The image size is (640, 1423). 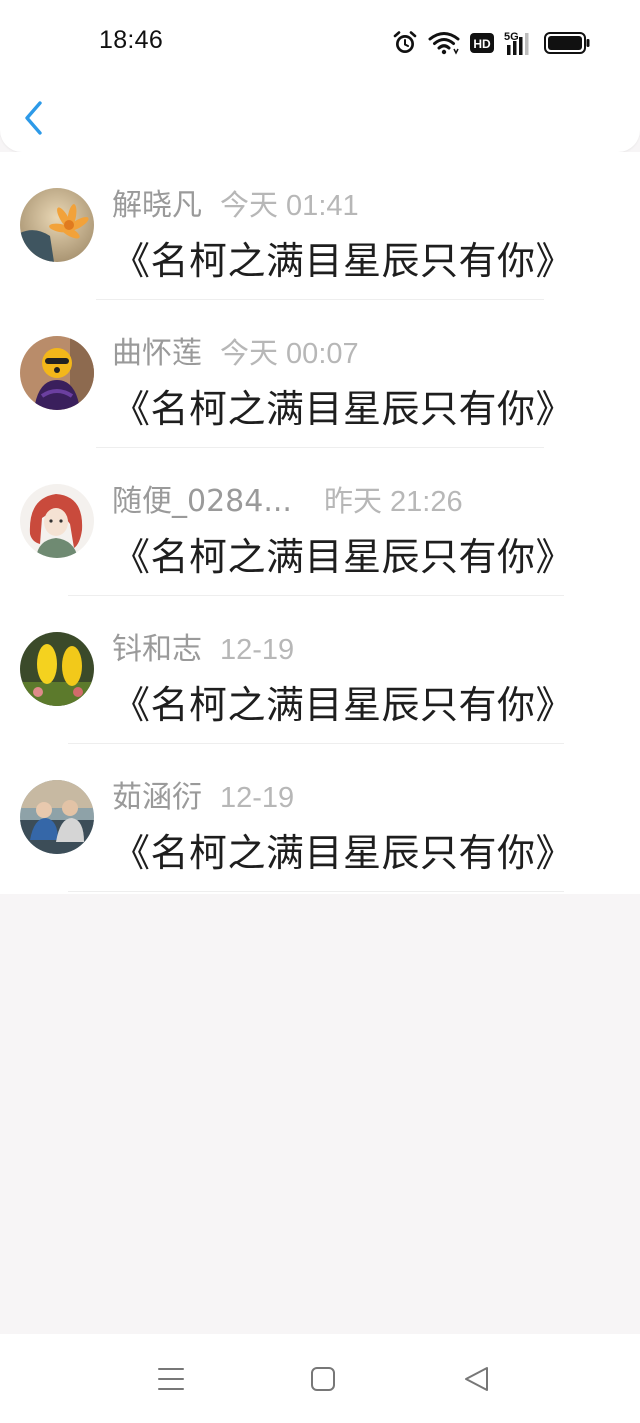 I want to click on list-item: 钭和志 12-19 《名柯之满目星辰只有你》, so click(x=320, y=670).